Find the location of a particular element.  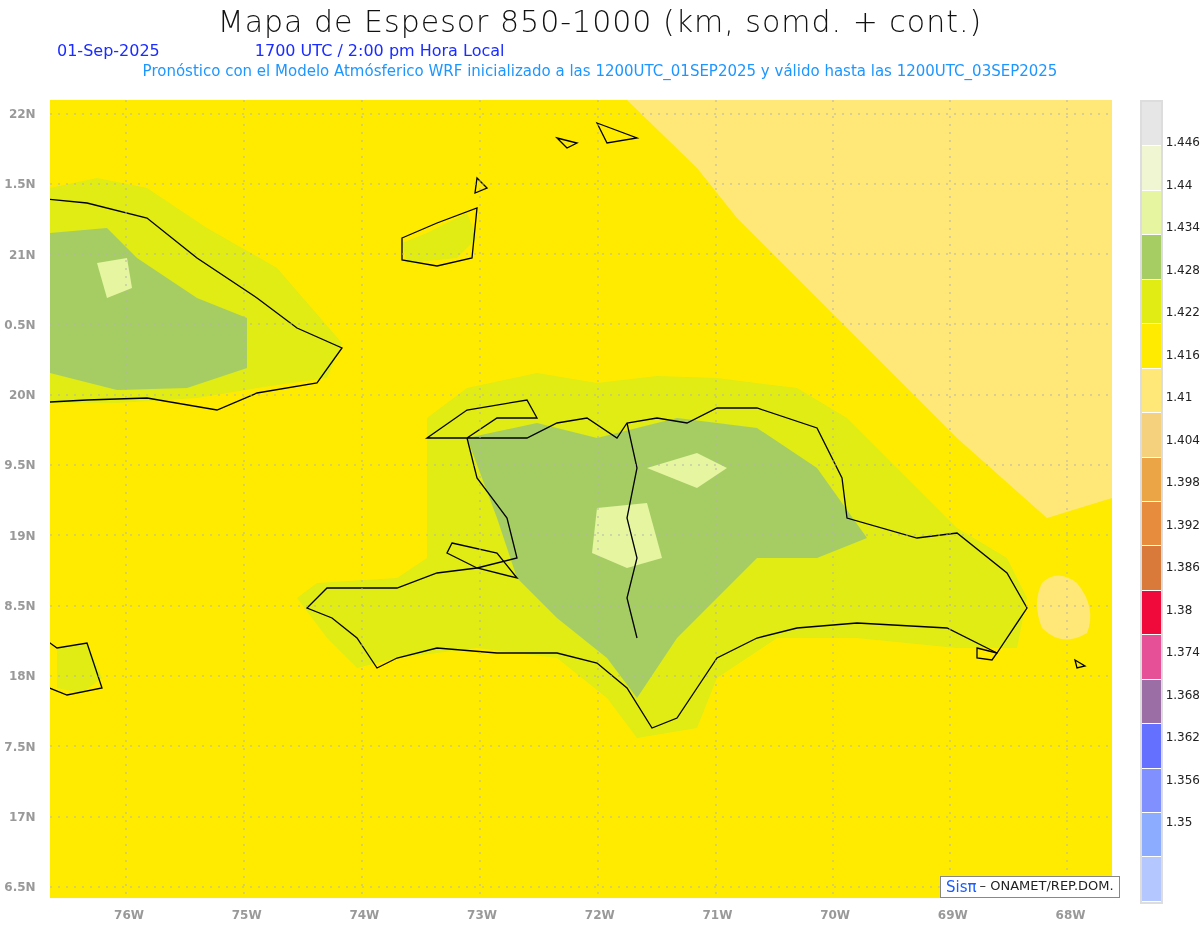

scale-value: 1.416 is located at coordinates (1182, 355).